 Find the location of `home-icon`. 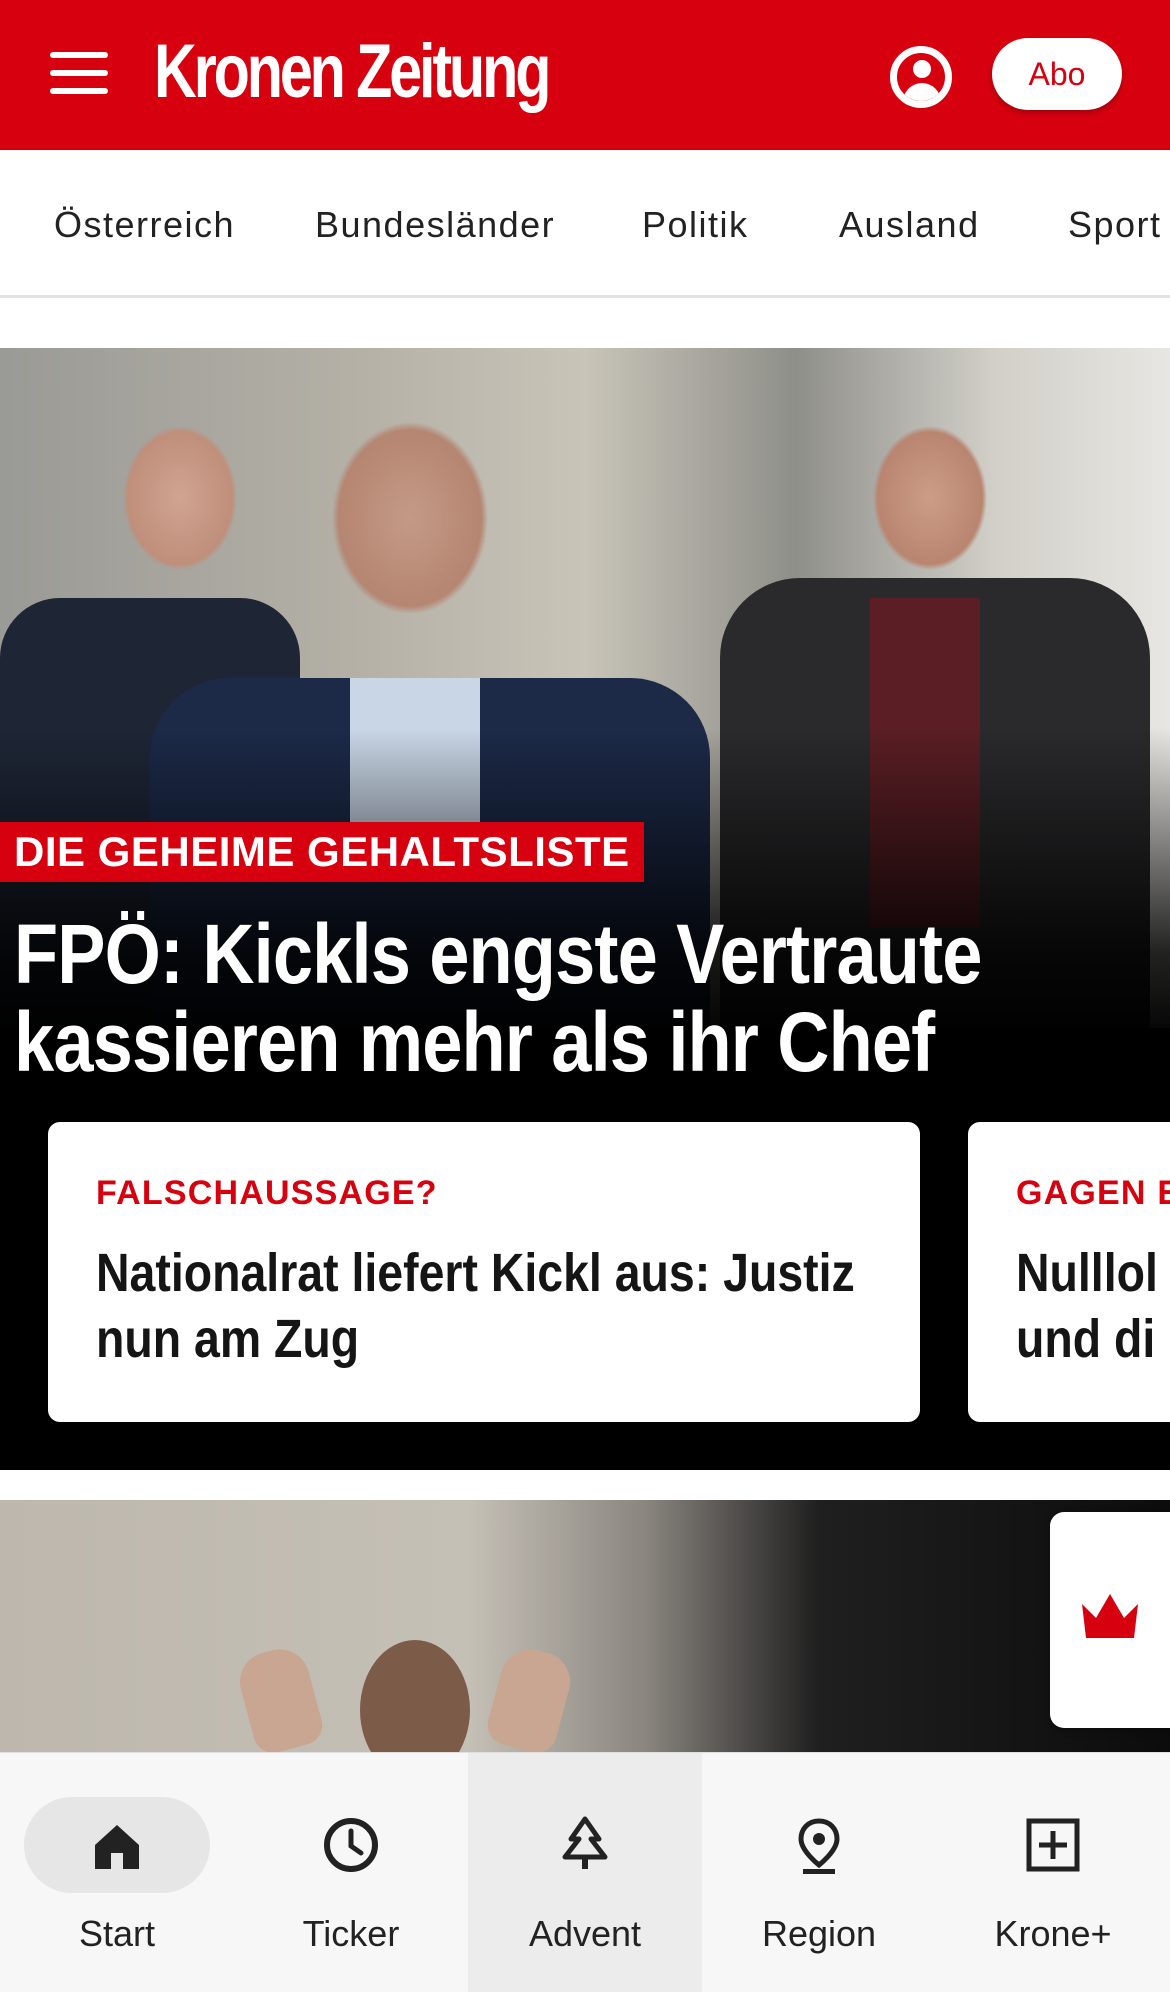

home-icon is located at coordinates (117, 1847).